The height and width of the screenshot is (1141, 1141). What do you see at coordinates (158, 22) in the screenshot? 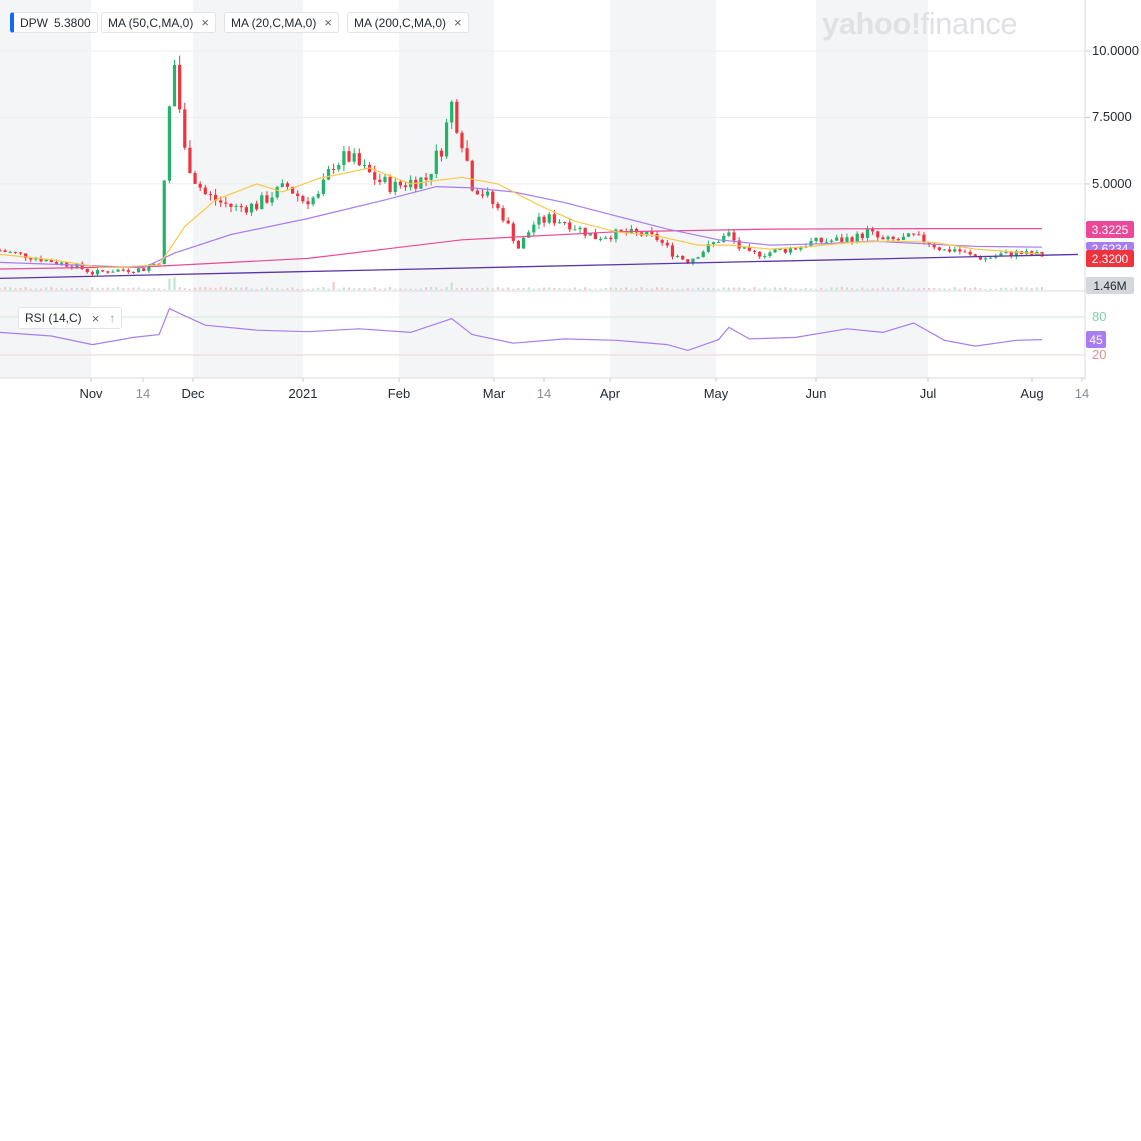
I see `ma50-pill: MA (50,C,MA,0) ×` at bounding box center [158, 22].